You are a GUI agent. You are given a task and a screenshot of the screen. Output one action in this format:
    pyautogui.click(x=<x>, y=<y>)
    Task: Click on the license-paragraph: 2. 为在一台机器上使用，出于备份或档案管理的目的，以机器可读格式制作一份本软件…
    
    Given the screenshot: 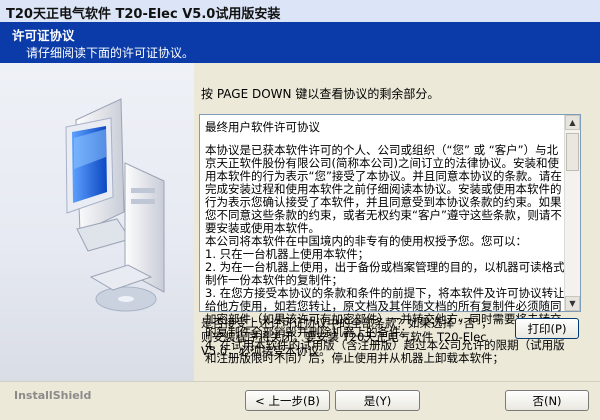 What is the action you would take?
    pyautogui.click(x=385, y=273)
    